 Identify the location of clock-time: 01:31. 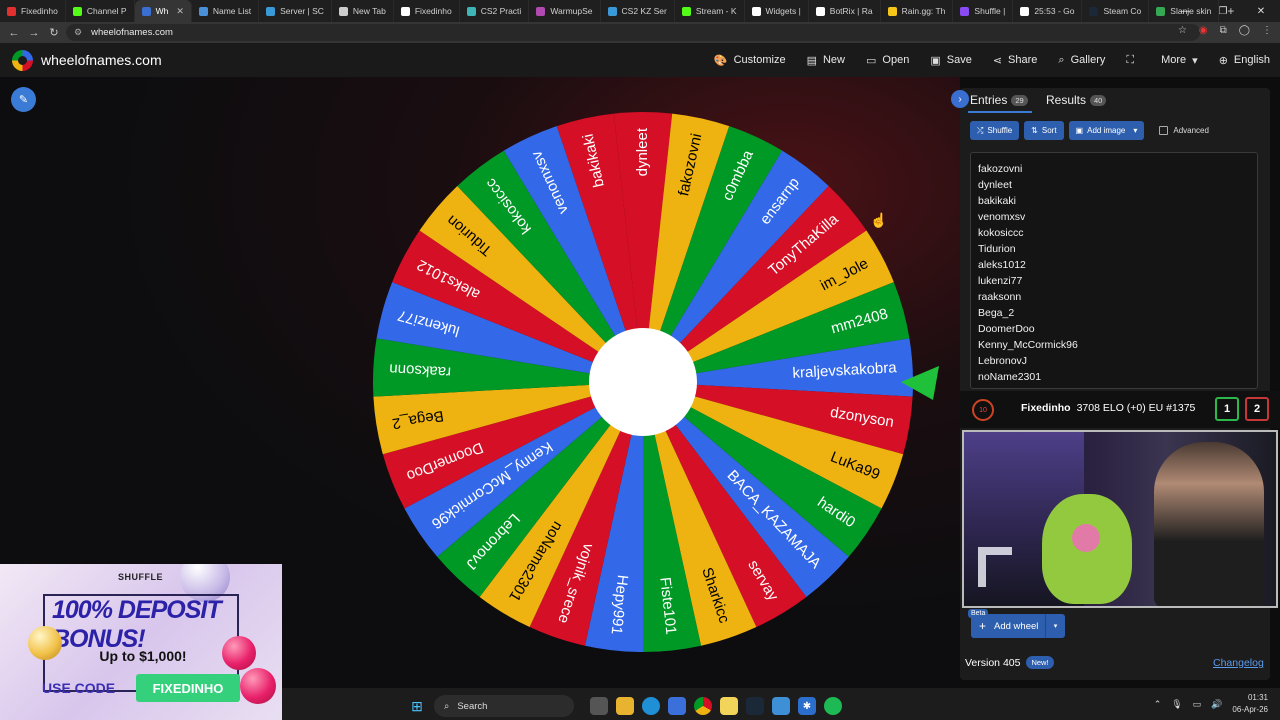
(1257, 697).